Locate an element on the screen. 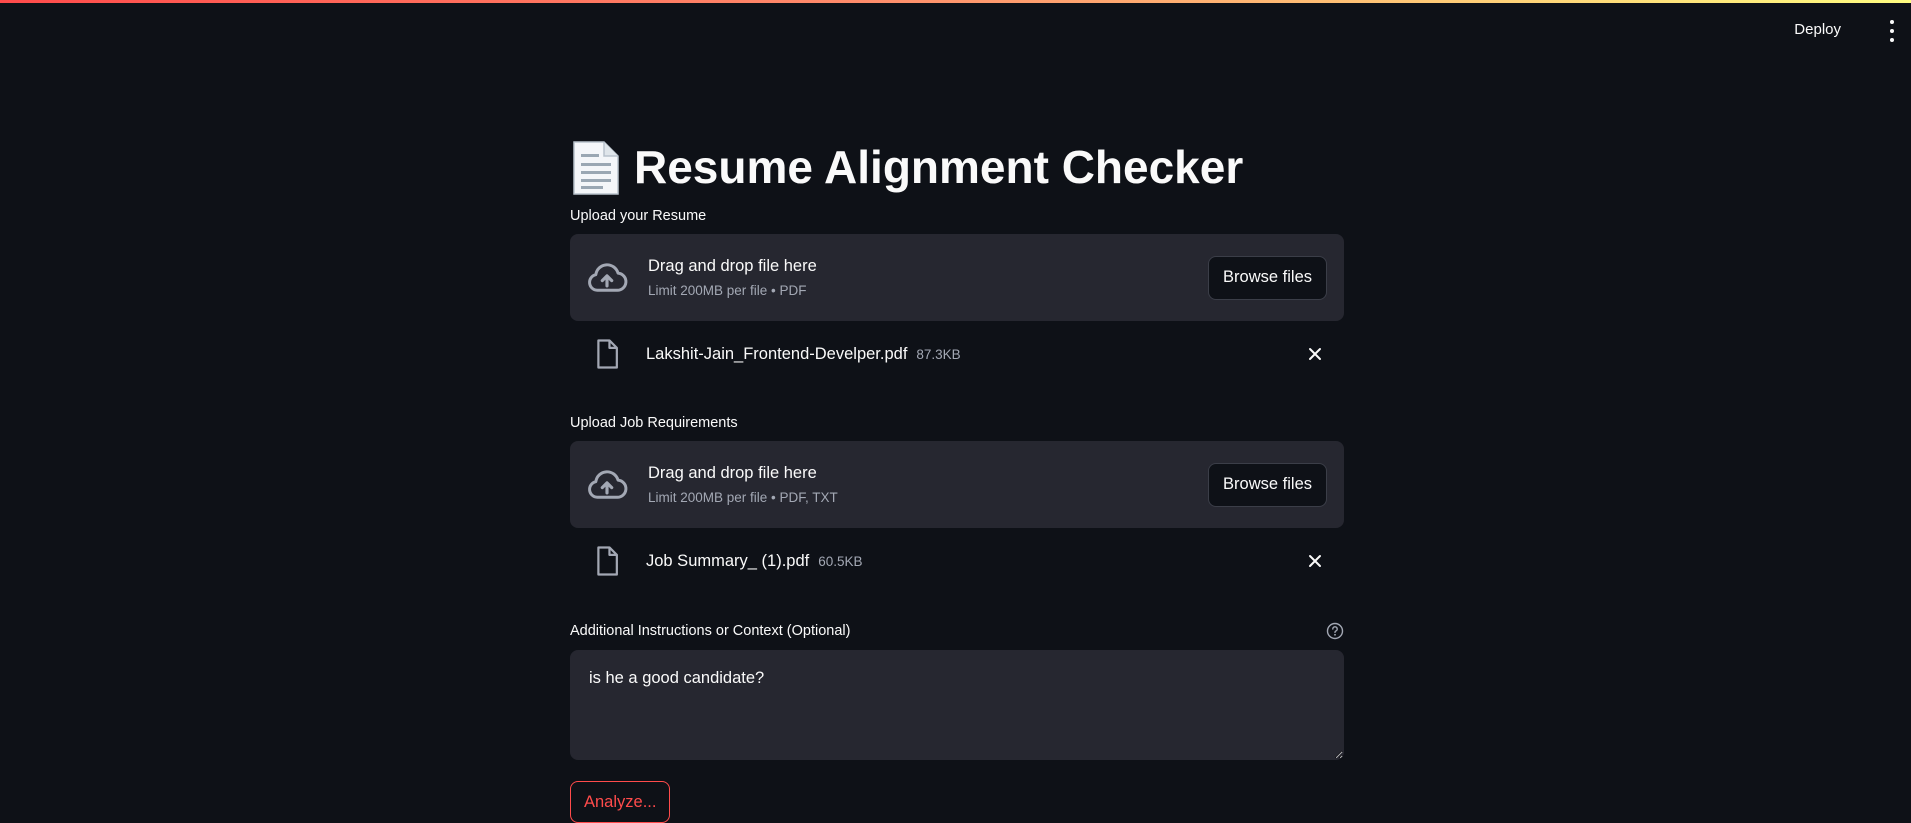 The height and width of the screenshot is (823, 1911). remove-job-file-icon is located at coordinates (1315, 561).